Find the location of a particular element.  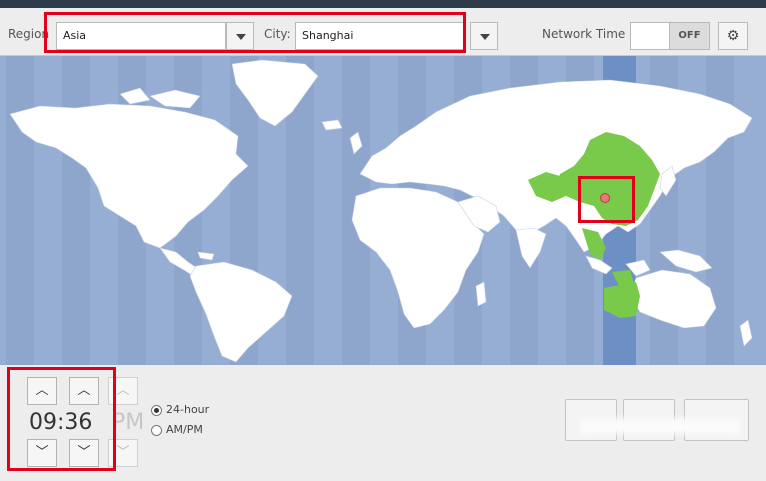

format-24h-label: 24-hour is located at coordinates (188, 409).